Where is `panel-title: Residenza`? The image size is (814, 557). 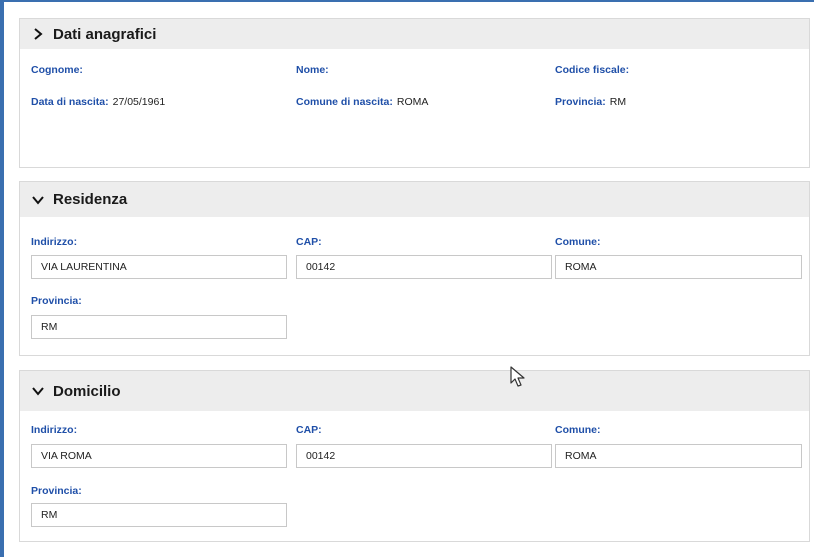
panel-title: Residenza is located at coordinates (90, 199).